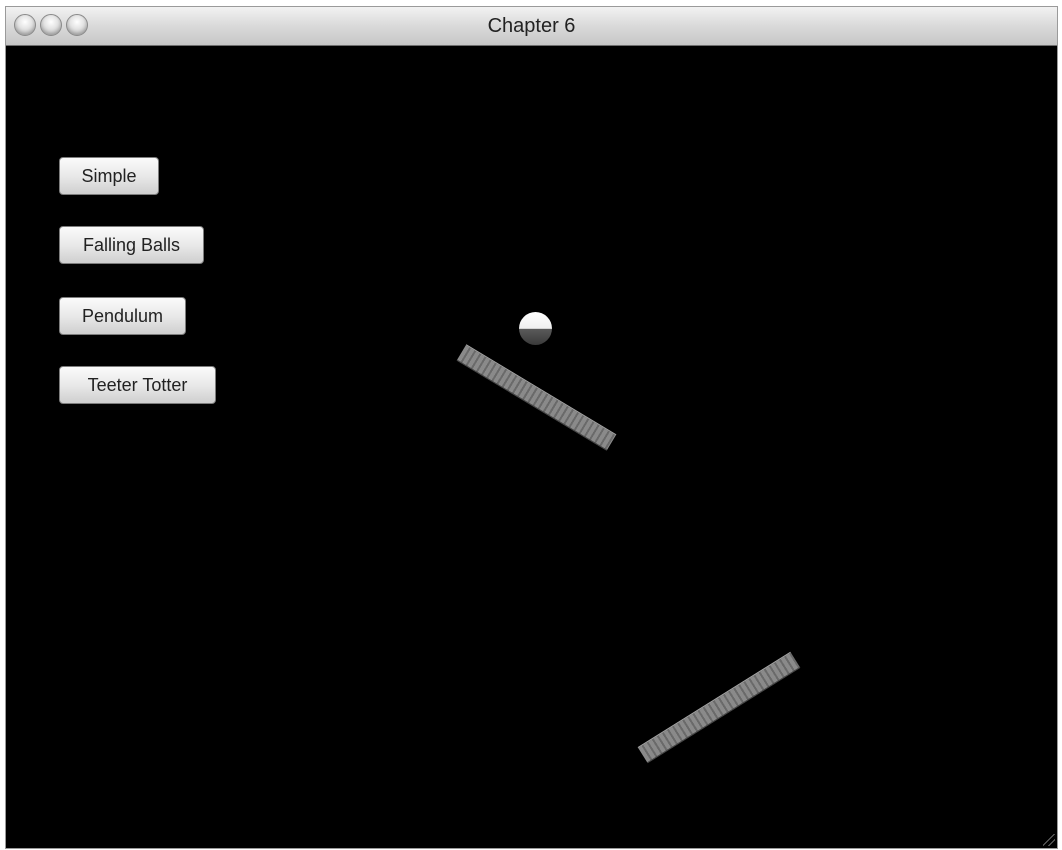 The height and width of the screenshot is (850, 1062). Describe the element at coordinates (122, 316) in the screenshot. I see `pendulum-button: Pendulum` at that location.